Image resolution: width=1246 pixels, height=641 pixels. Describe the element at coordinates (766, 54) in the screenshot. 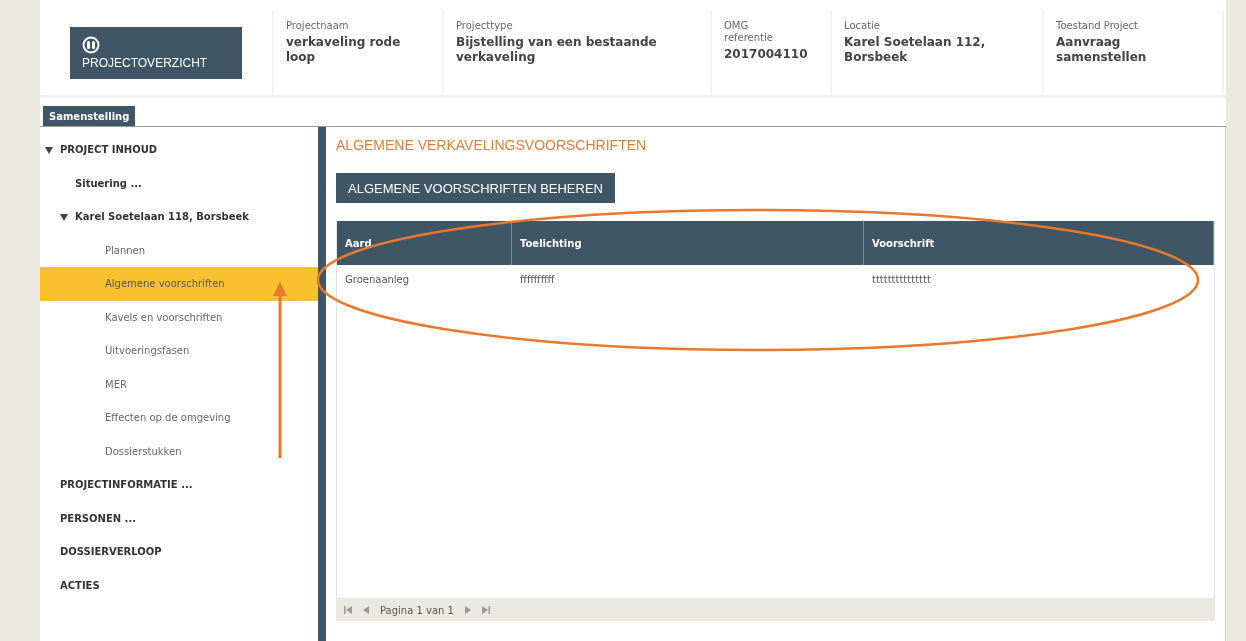

I see `field-value: 2017004110` at that location.